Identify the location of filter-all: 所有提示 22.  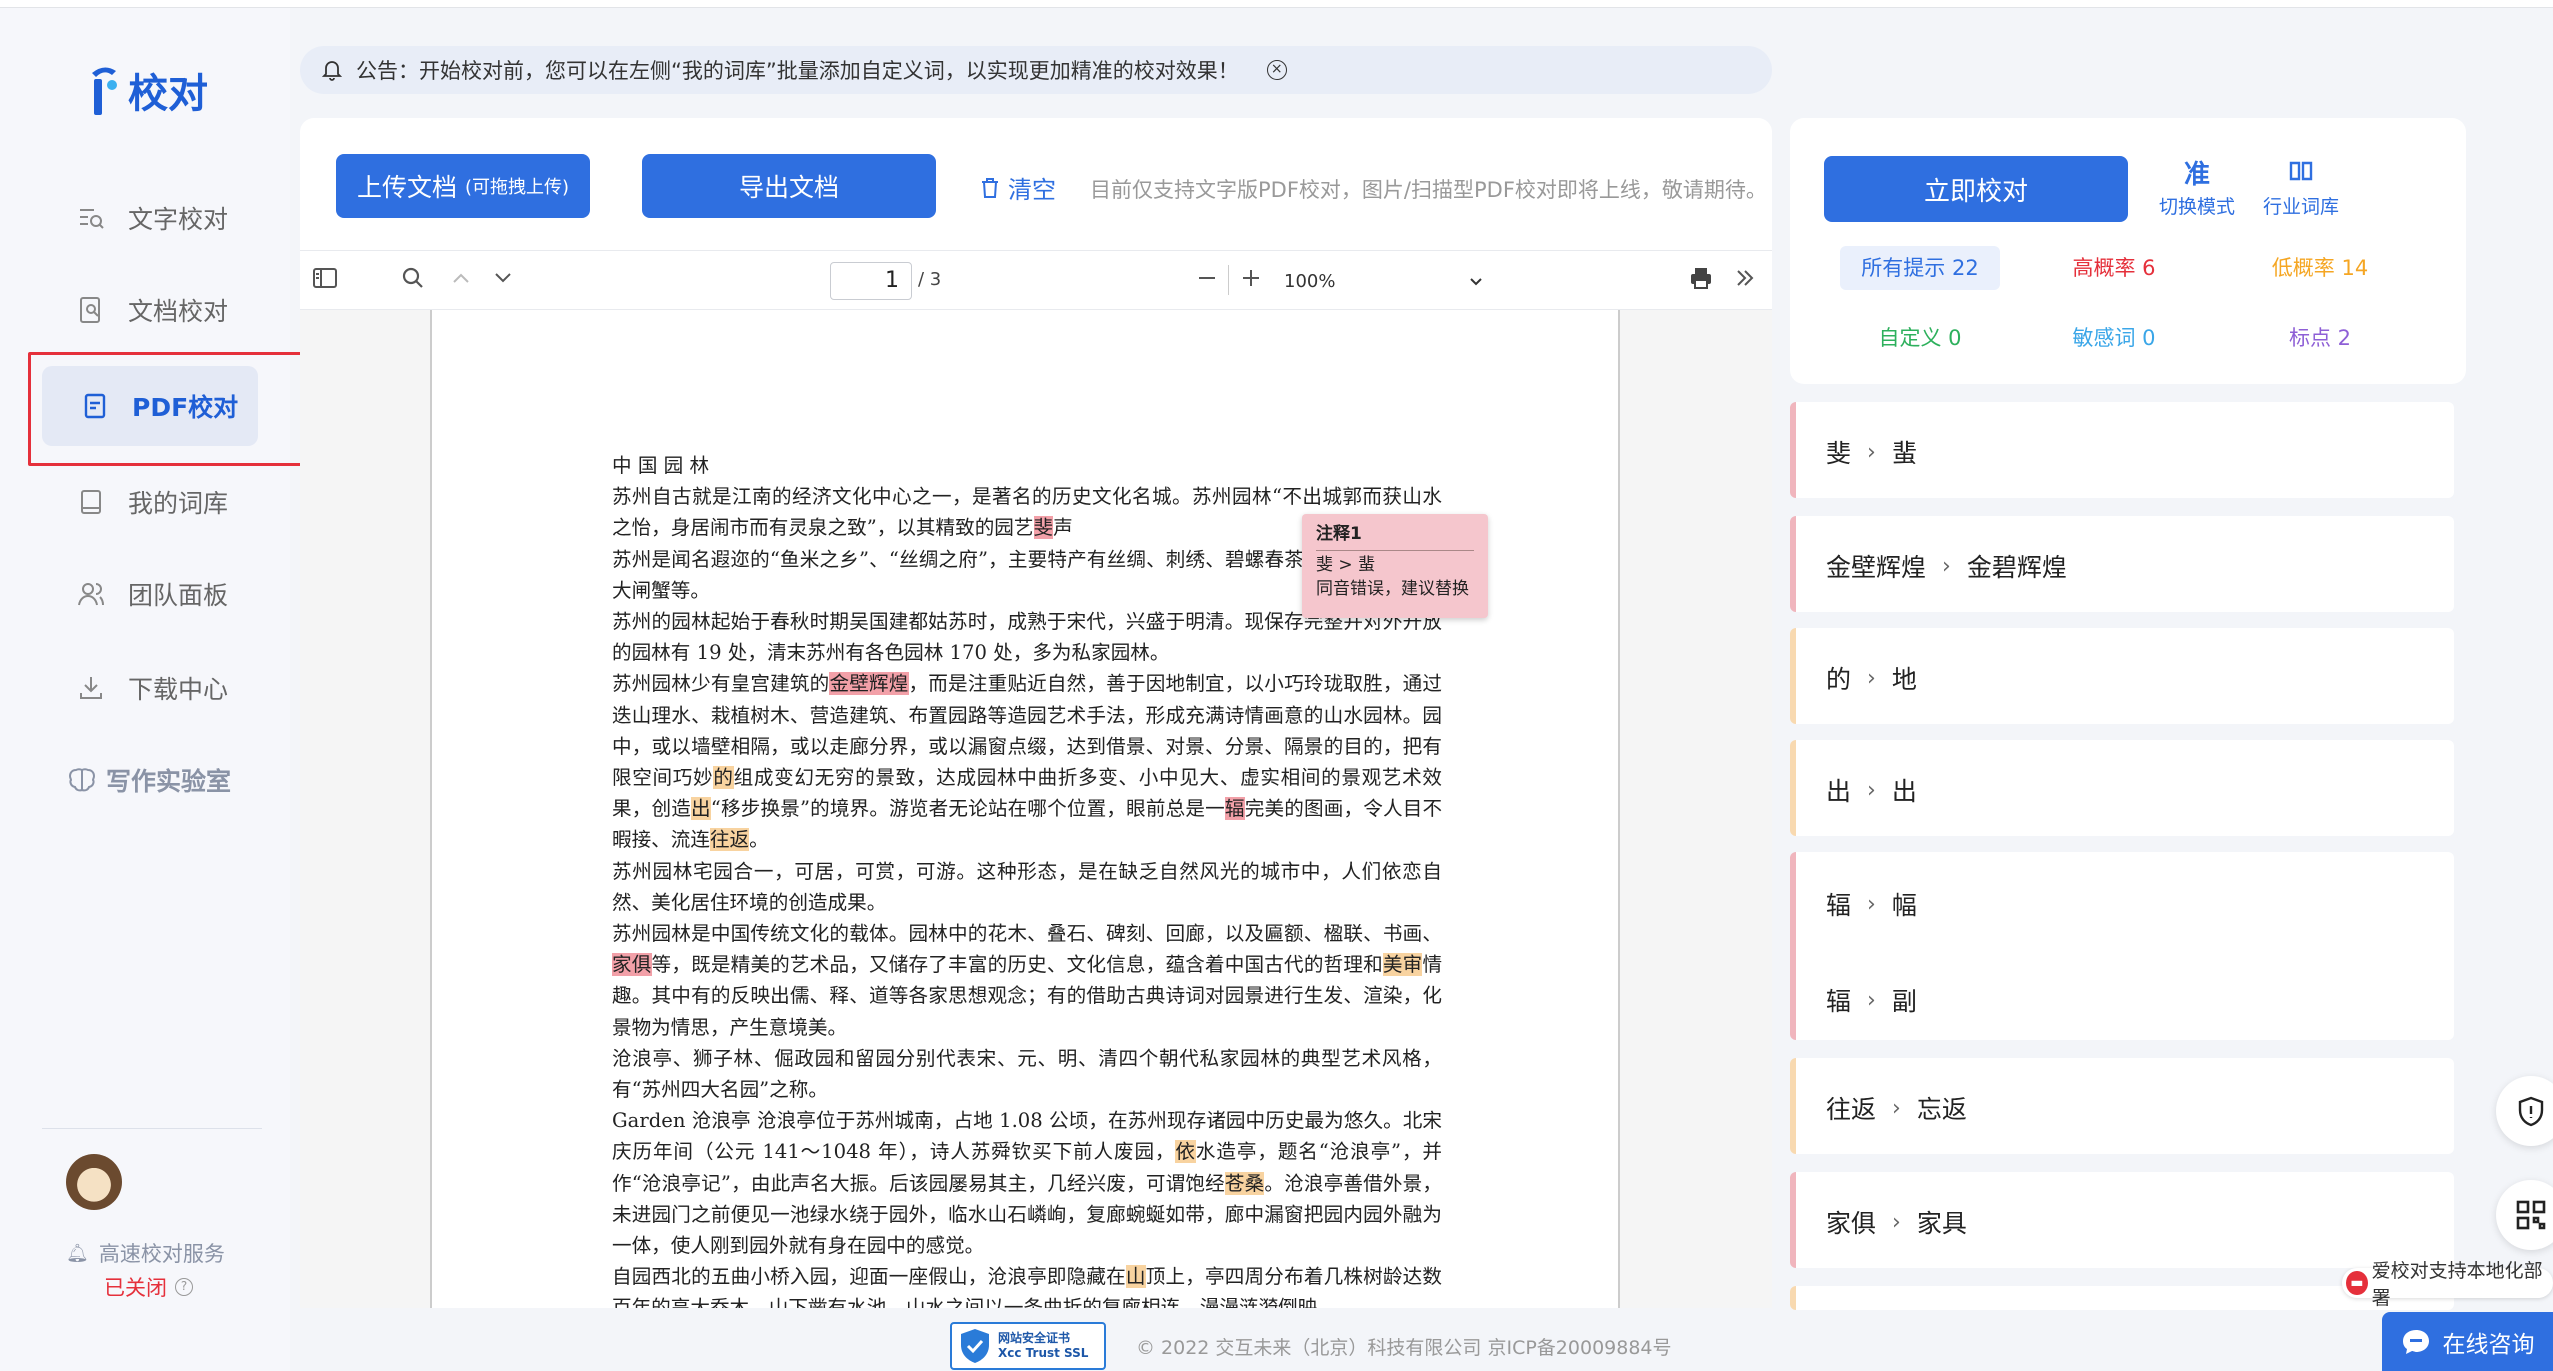
(1920, 268).